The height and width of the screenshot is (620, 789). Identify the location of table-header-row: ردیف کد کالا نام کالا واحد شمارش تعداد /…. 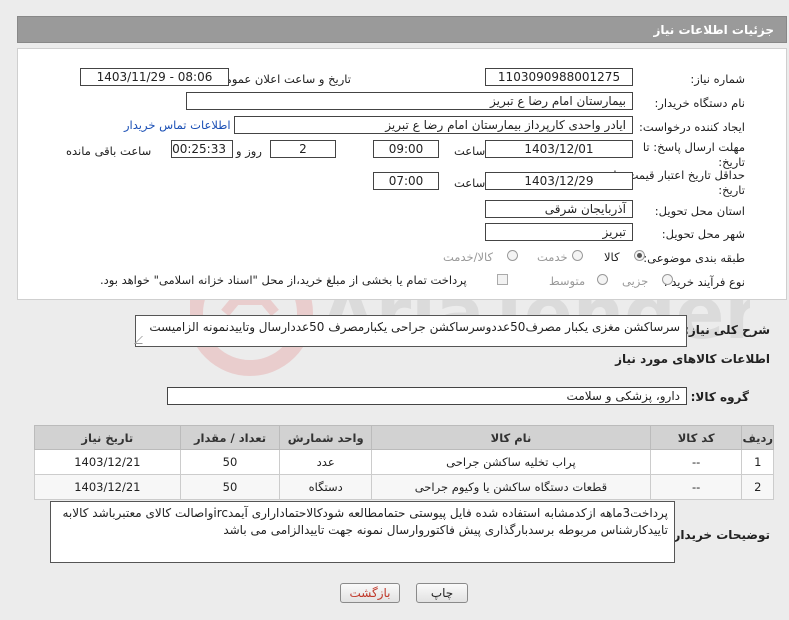
(404, 437).